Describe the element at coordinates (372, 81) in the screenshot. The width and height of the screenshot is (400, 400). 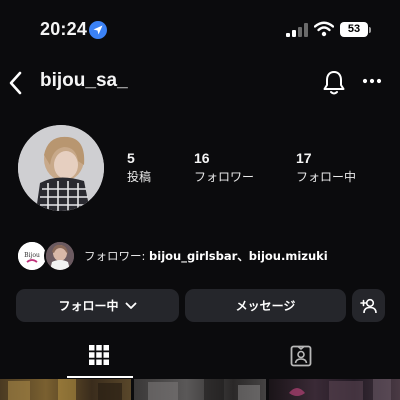
I see `more-options-icon` at that location.